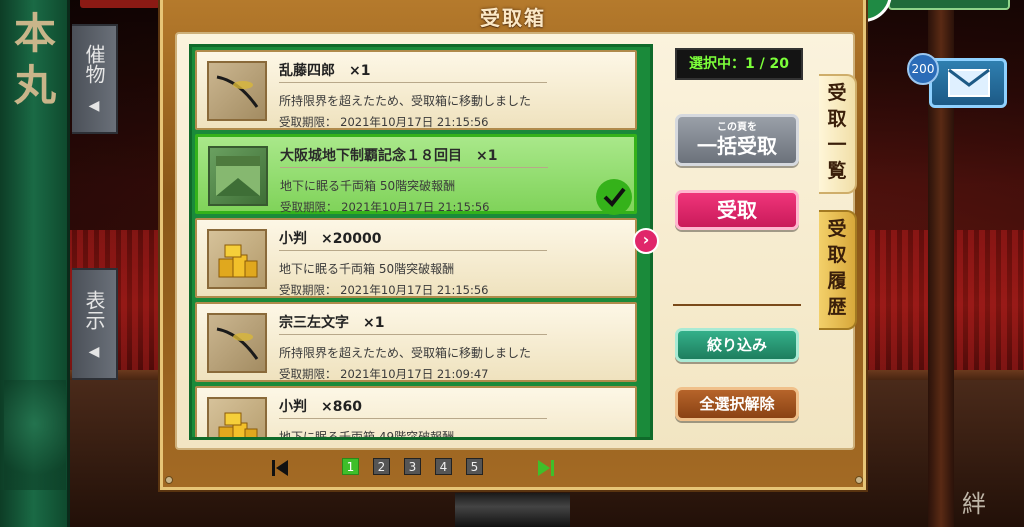 This screenshot has width=1024, height=527. Describe the element at coordinates (238, 176) in the screenshot. I see `landscape-icon` at that location.